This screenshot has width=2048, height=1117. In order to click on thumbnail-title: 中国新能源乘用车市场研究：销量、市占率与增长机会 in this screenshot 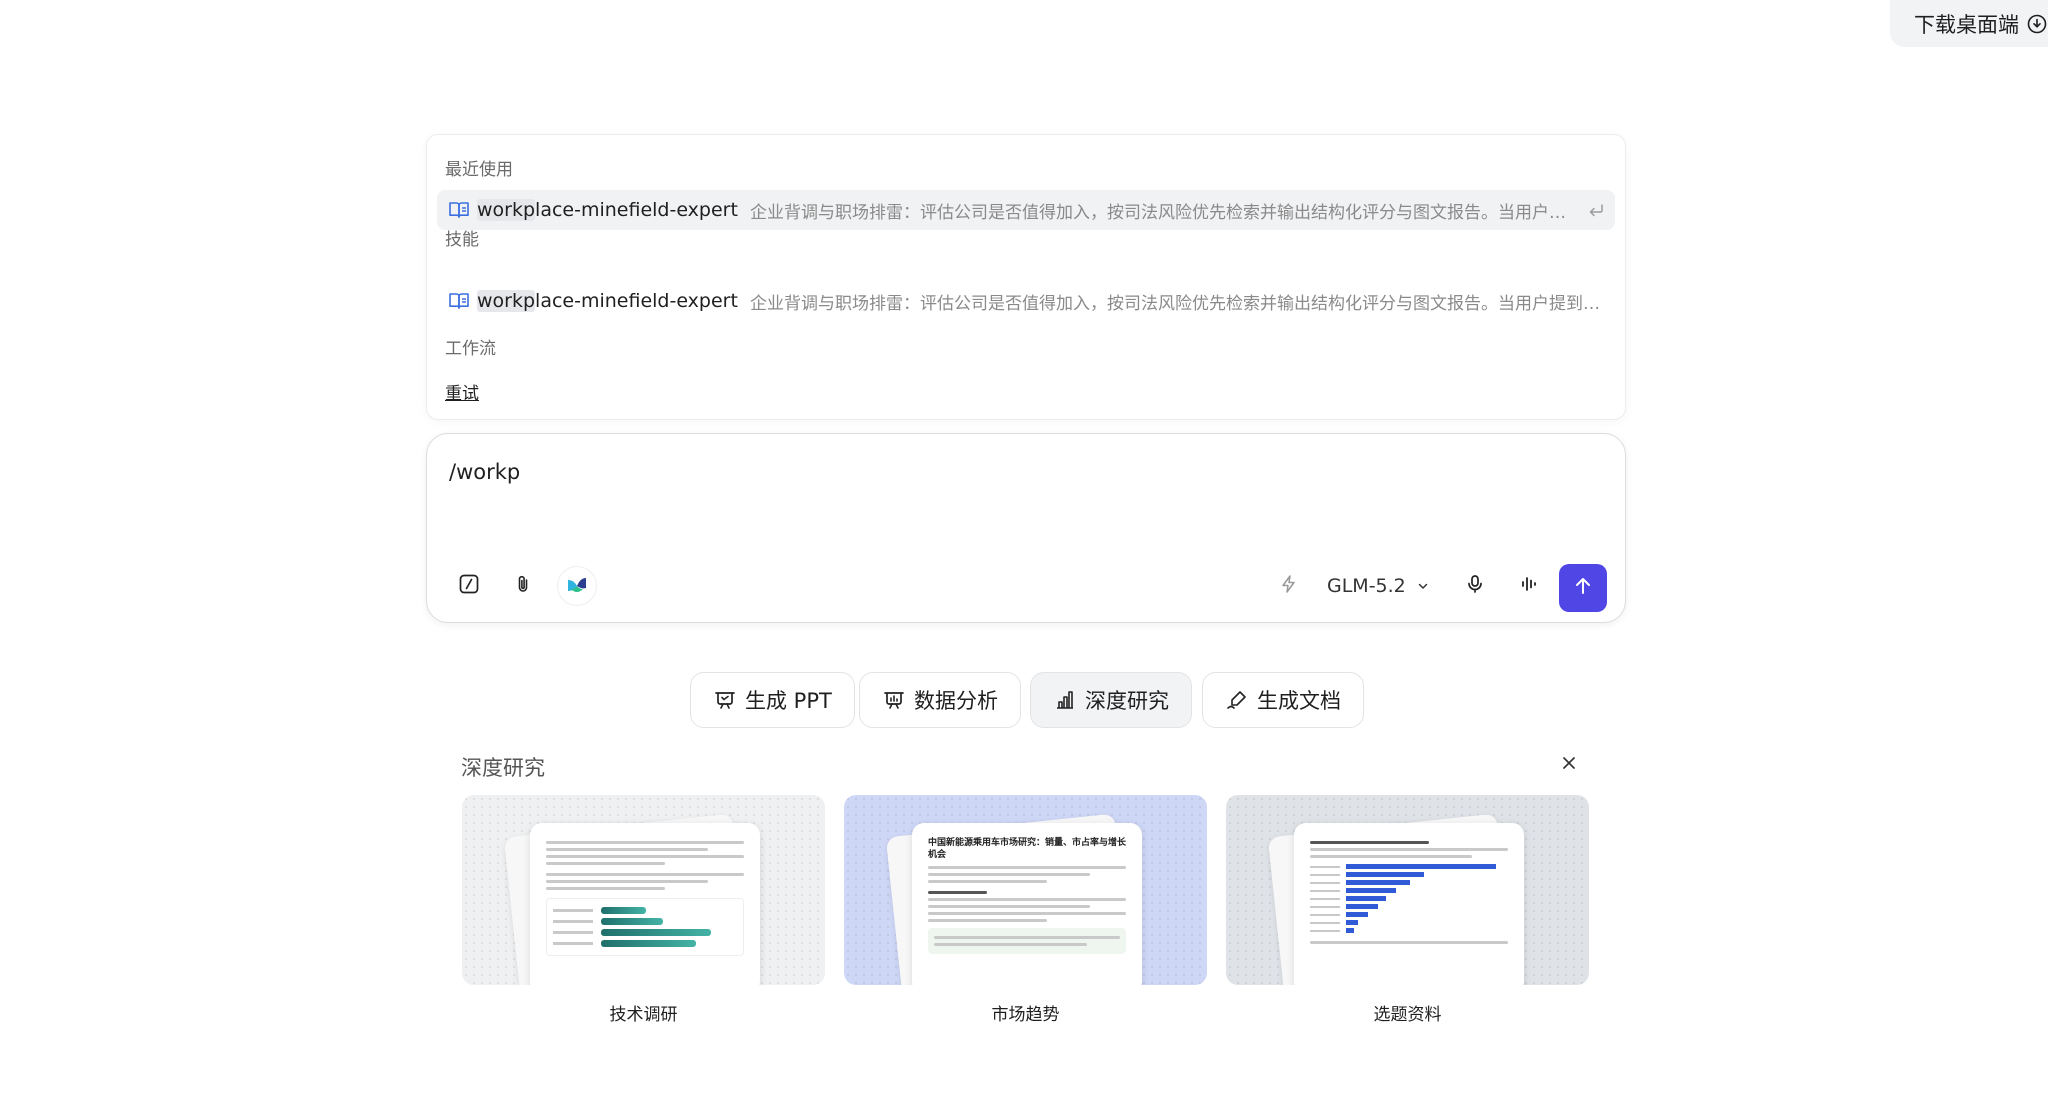, I will do `click(1027, 849)`.